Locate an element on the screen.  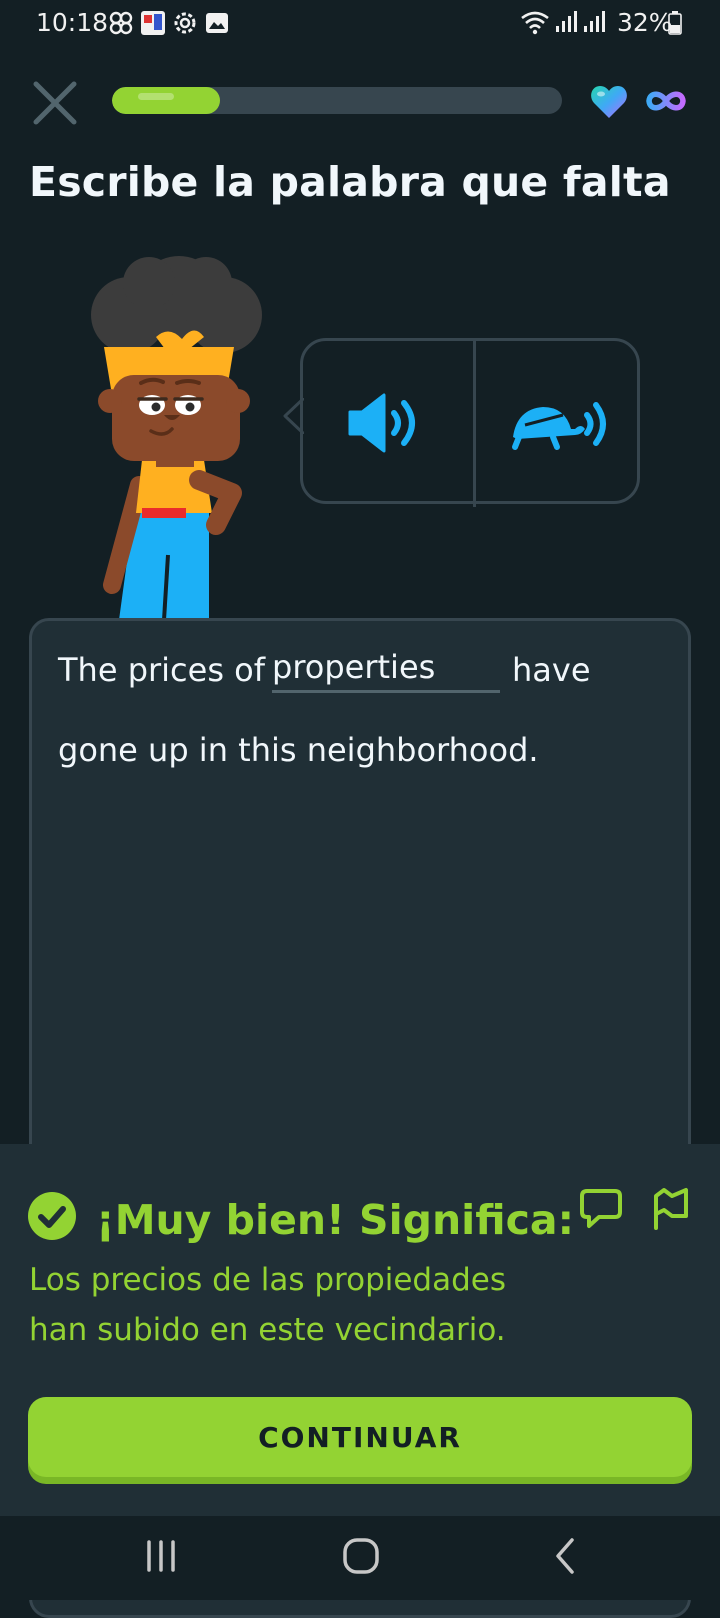
image-icon is located at coordinates (217, 23).